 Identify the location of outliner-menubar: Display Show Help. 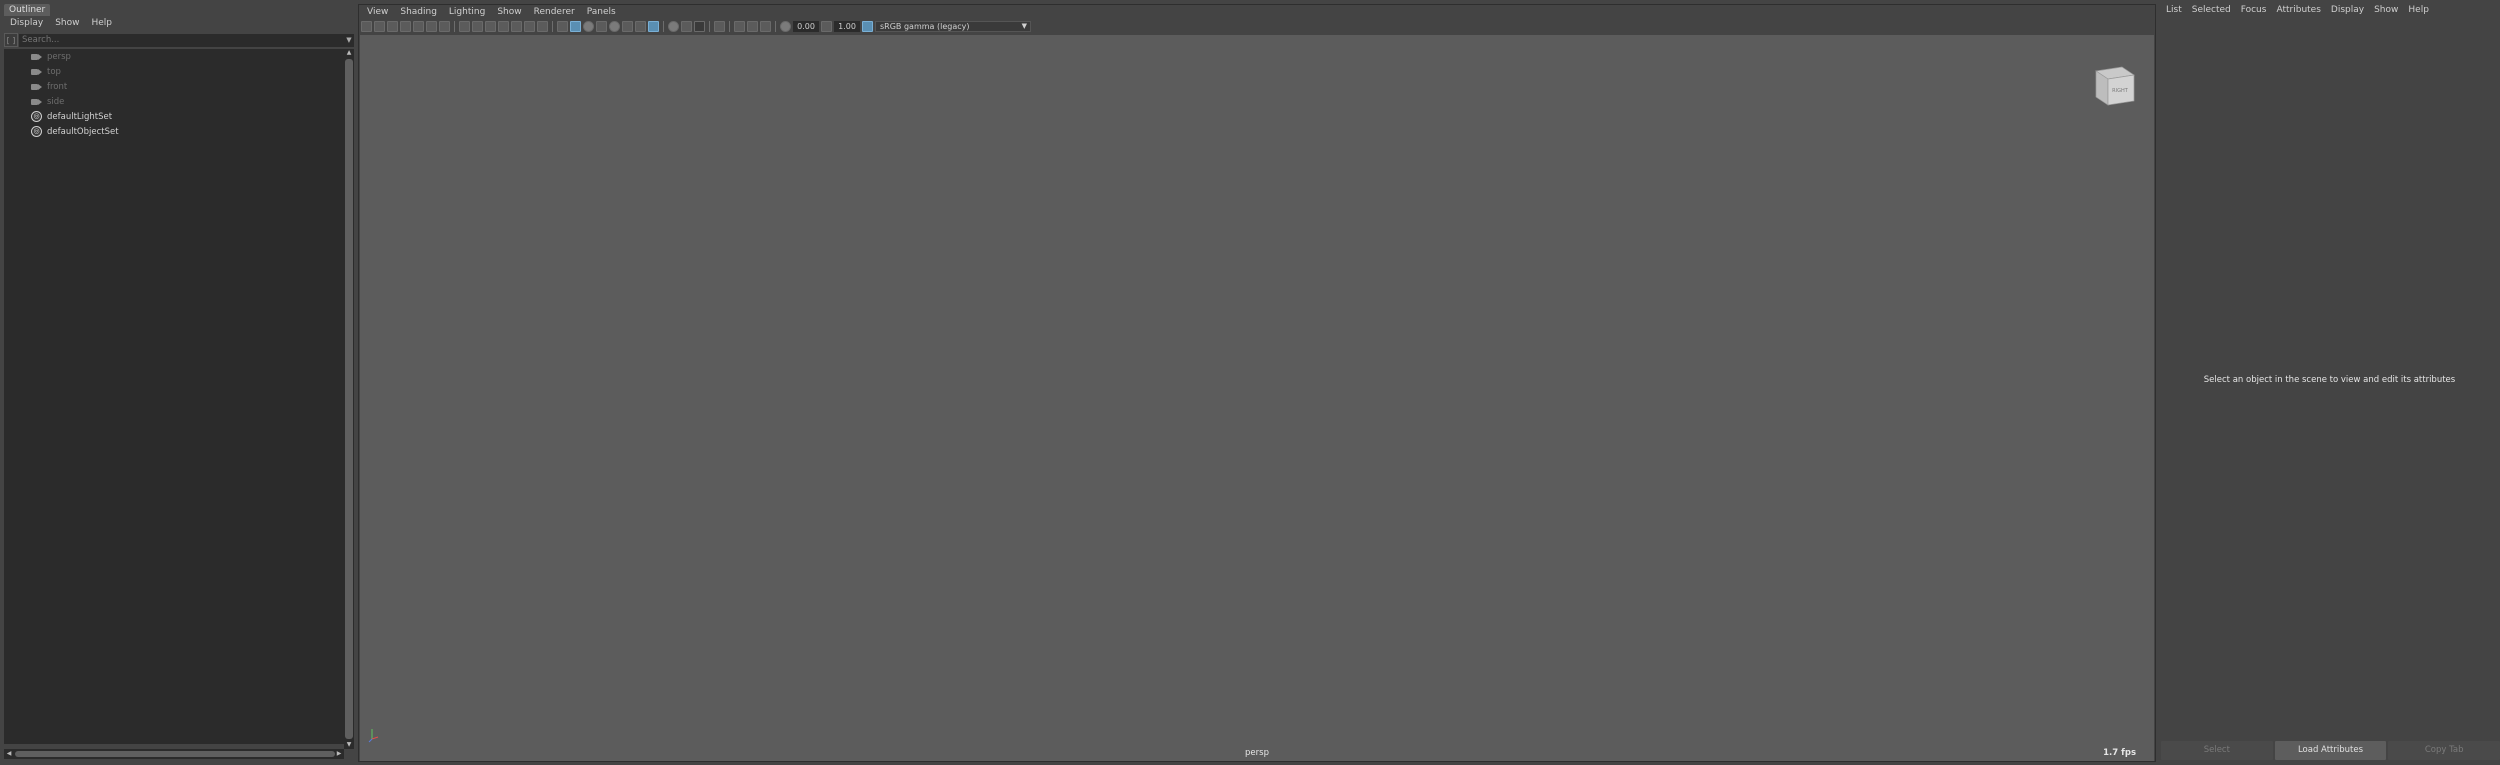
(179, 23).